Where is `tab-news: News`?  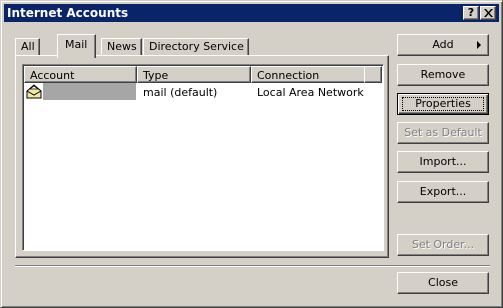 tab-news: News is located at coordinates (121, 47).